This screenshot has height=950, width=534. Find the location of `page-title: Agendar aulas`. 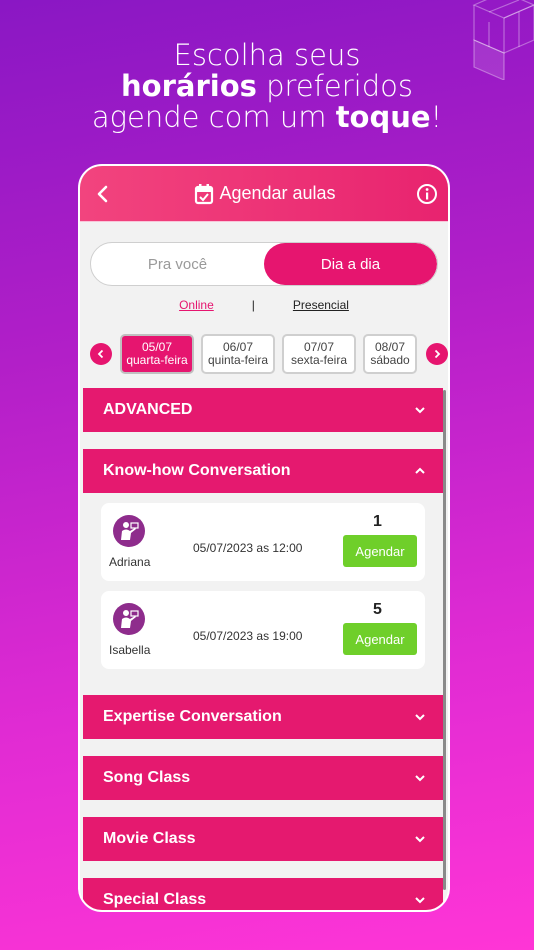

page-title: Agendar aulas is located at coordinates (277, 193).